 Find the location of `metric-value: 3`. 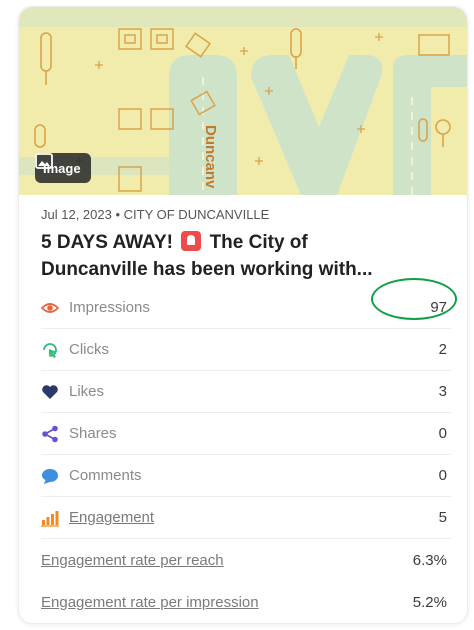

metric-value: 3 is located at coordinates (442, 391).